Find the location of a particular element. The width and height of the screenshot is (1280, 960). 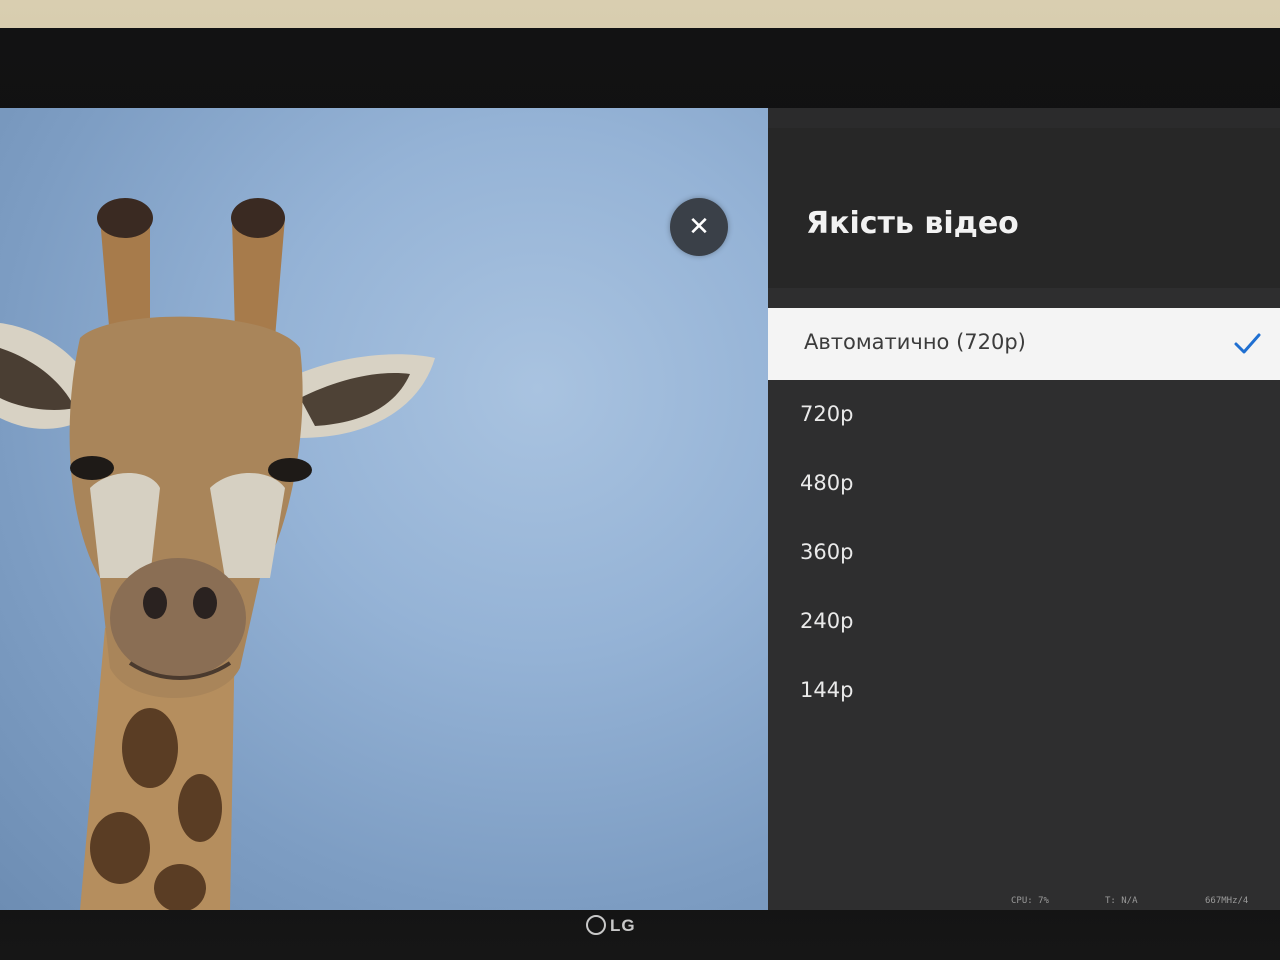

brand-name: LG is located at coordinates (623, 925).